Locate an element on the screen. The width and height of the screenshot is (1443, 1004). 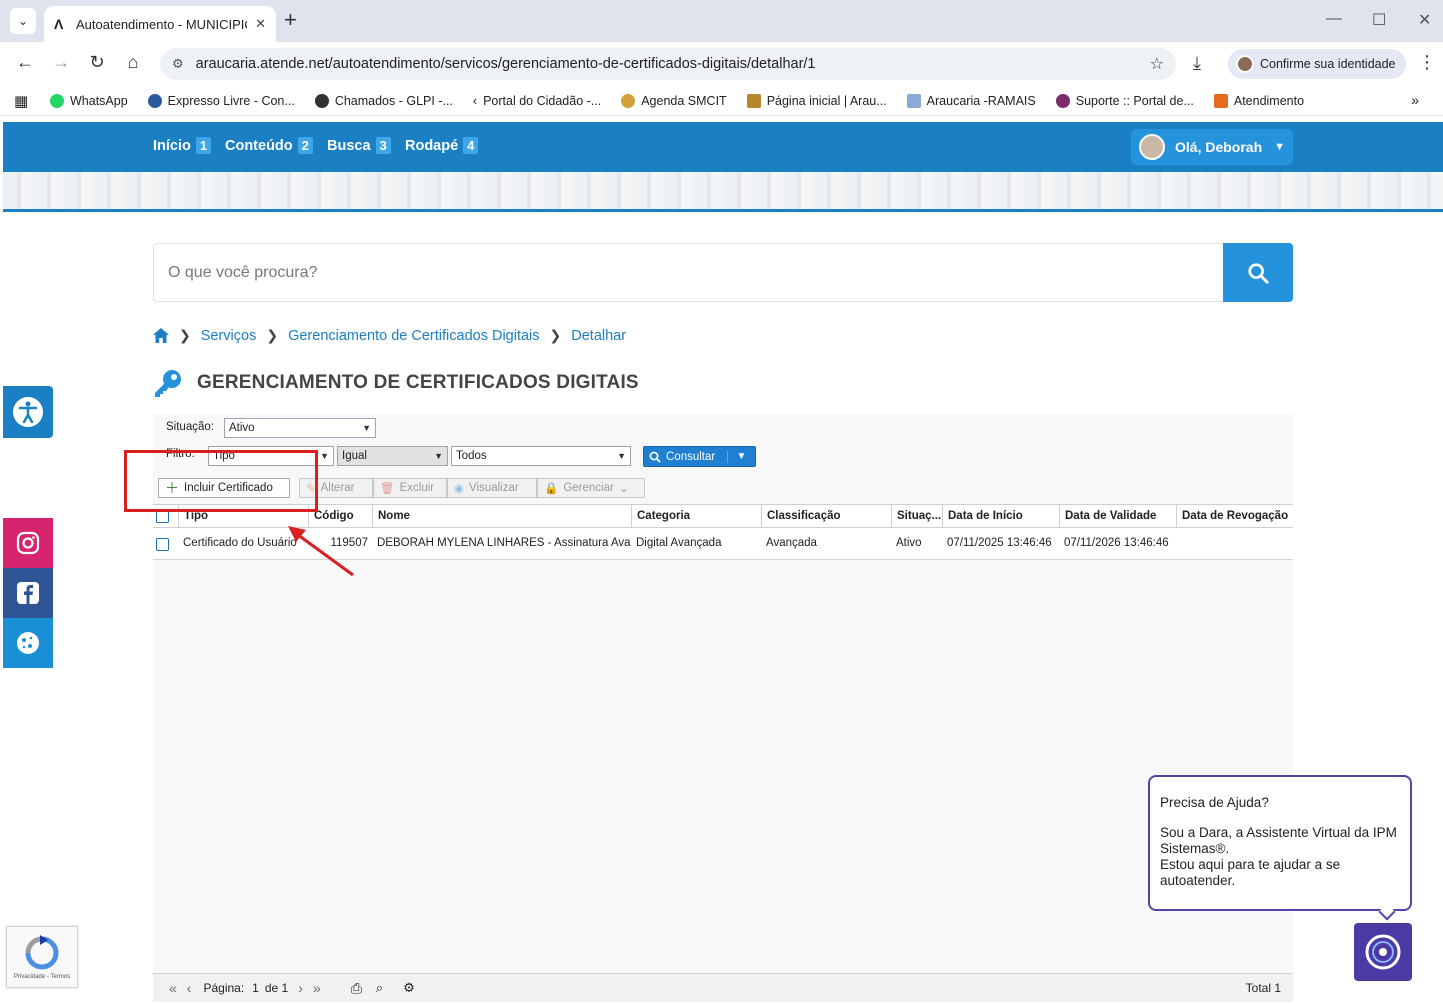
situacao-select: Ativo ▼ is located at coordinates (300, 428).